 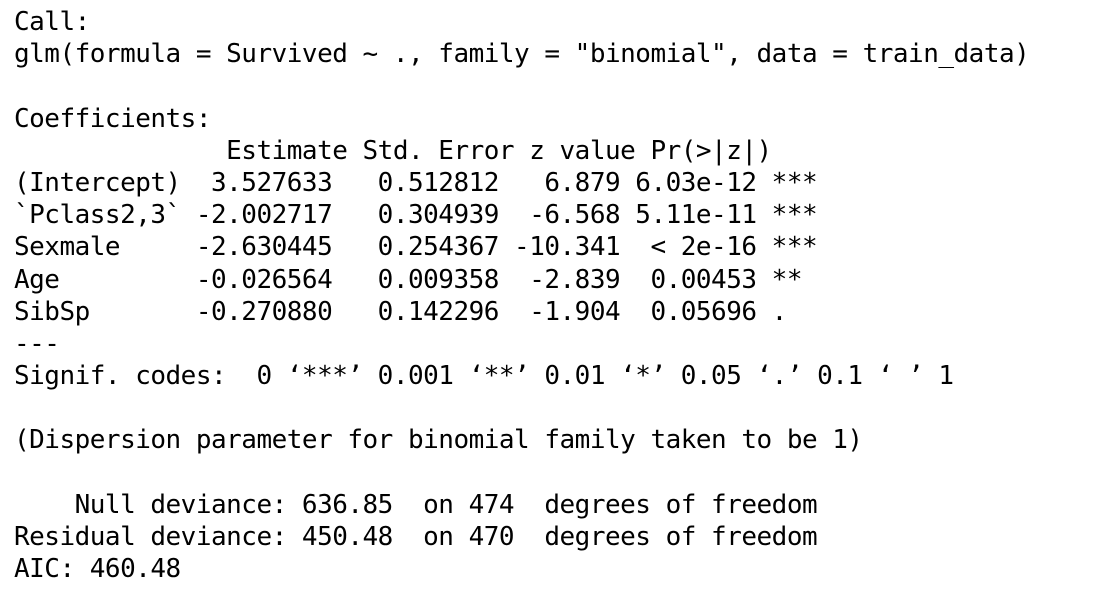 What do you see at coordinates (97, 569) in the screenshot?
I see `aic-value: AIC: 460.48` at bounding box center [97, 569].